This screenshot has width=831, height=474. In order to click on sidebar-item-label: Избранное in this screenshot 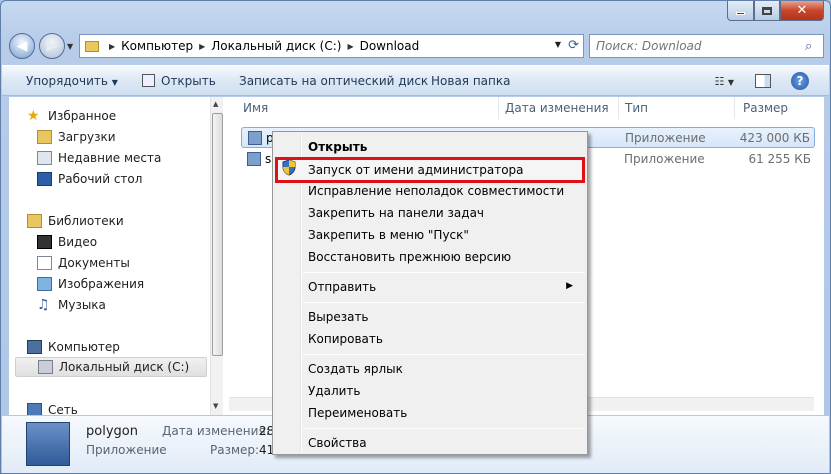, I will do `click(82, 116)`.